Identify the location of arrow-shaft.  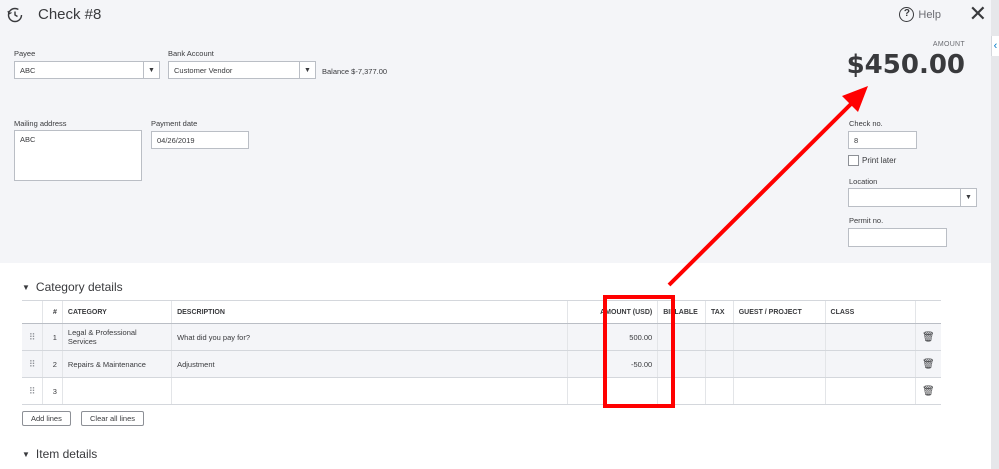
(762, 192).